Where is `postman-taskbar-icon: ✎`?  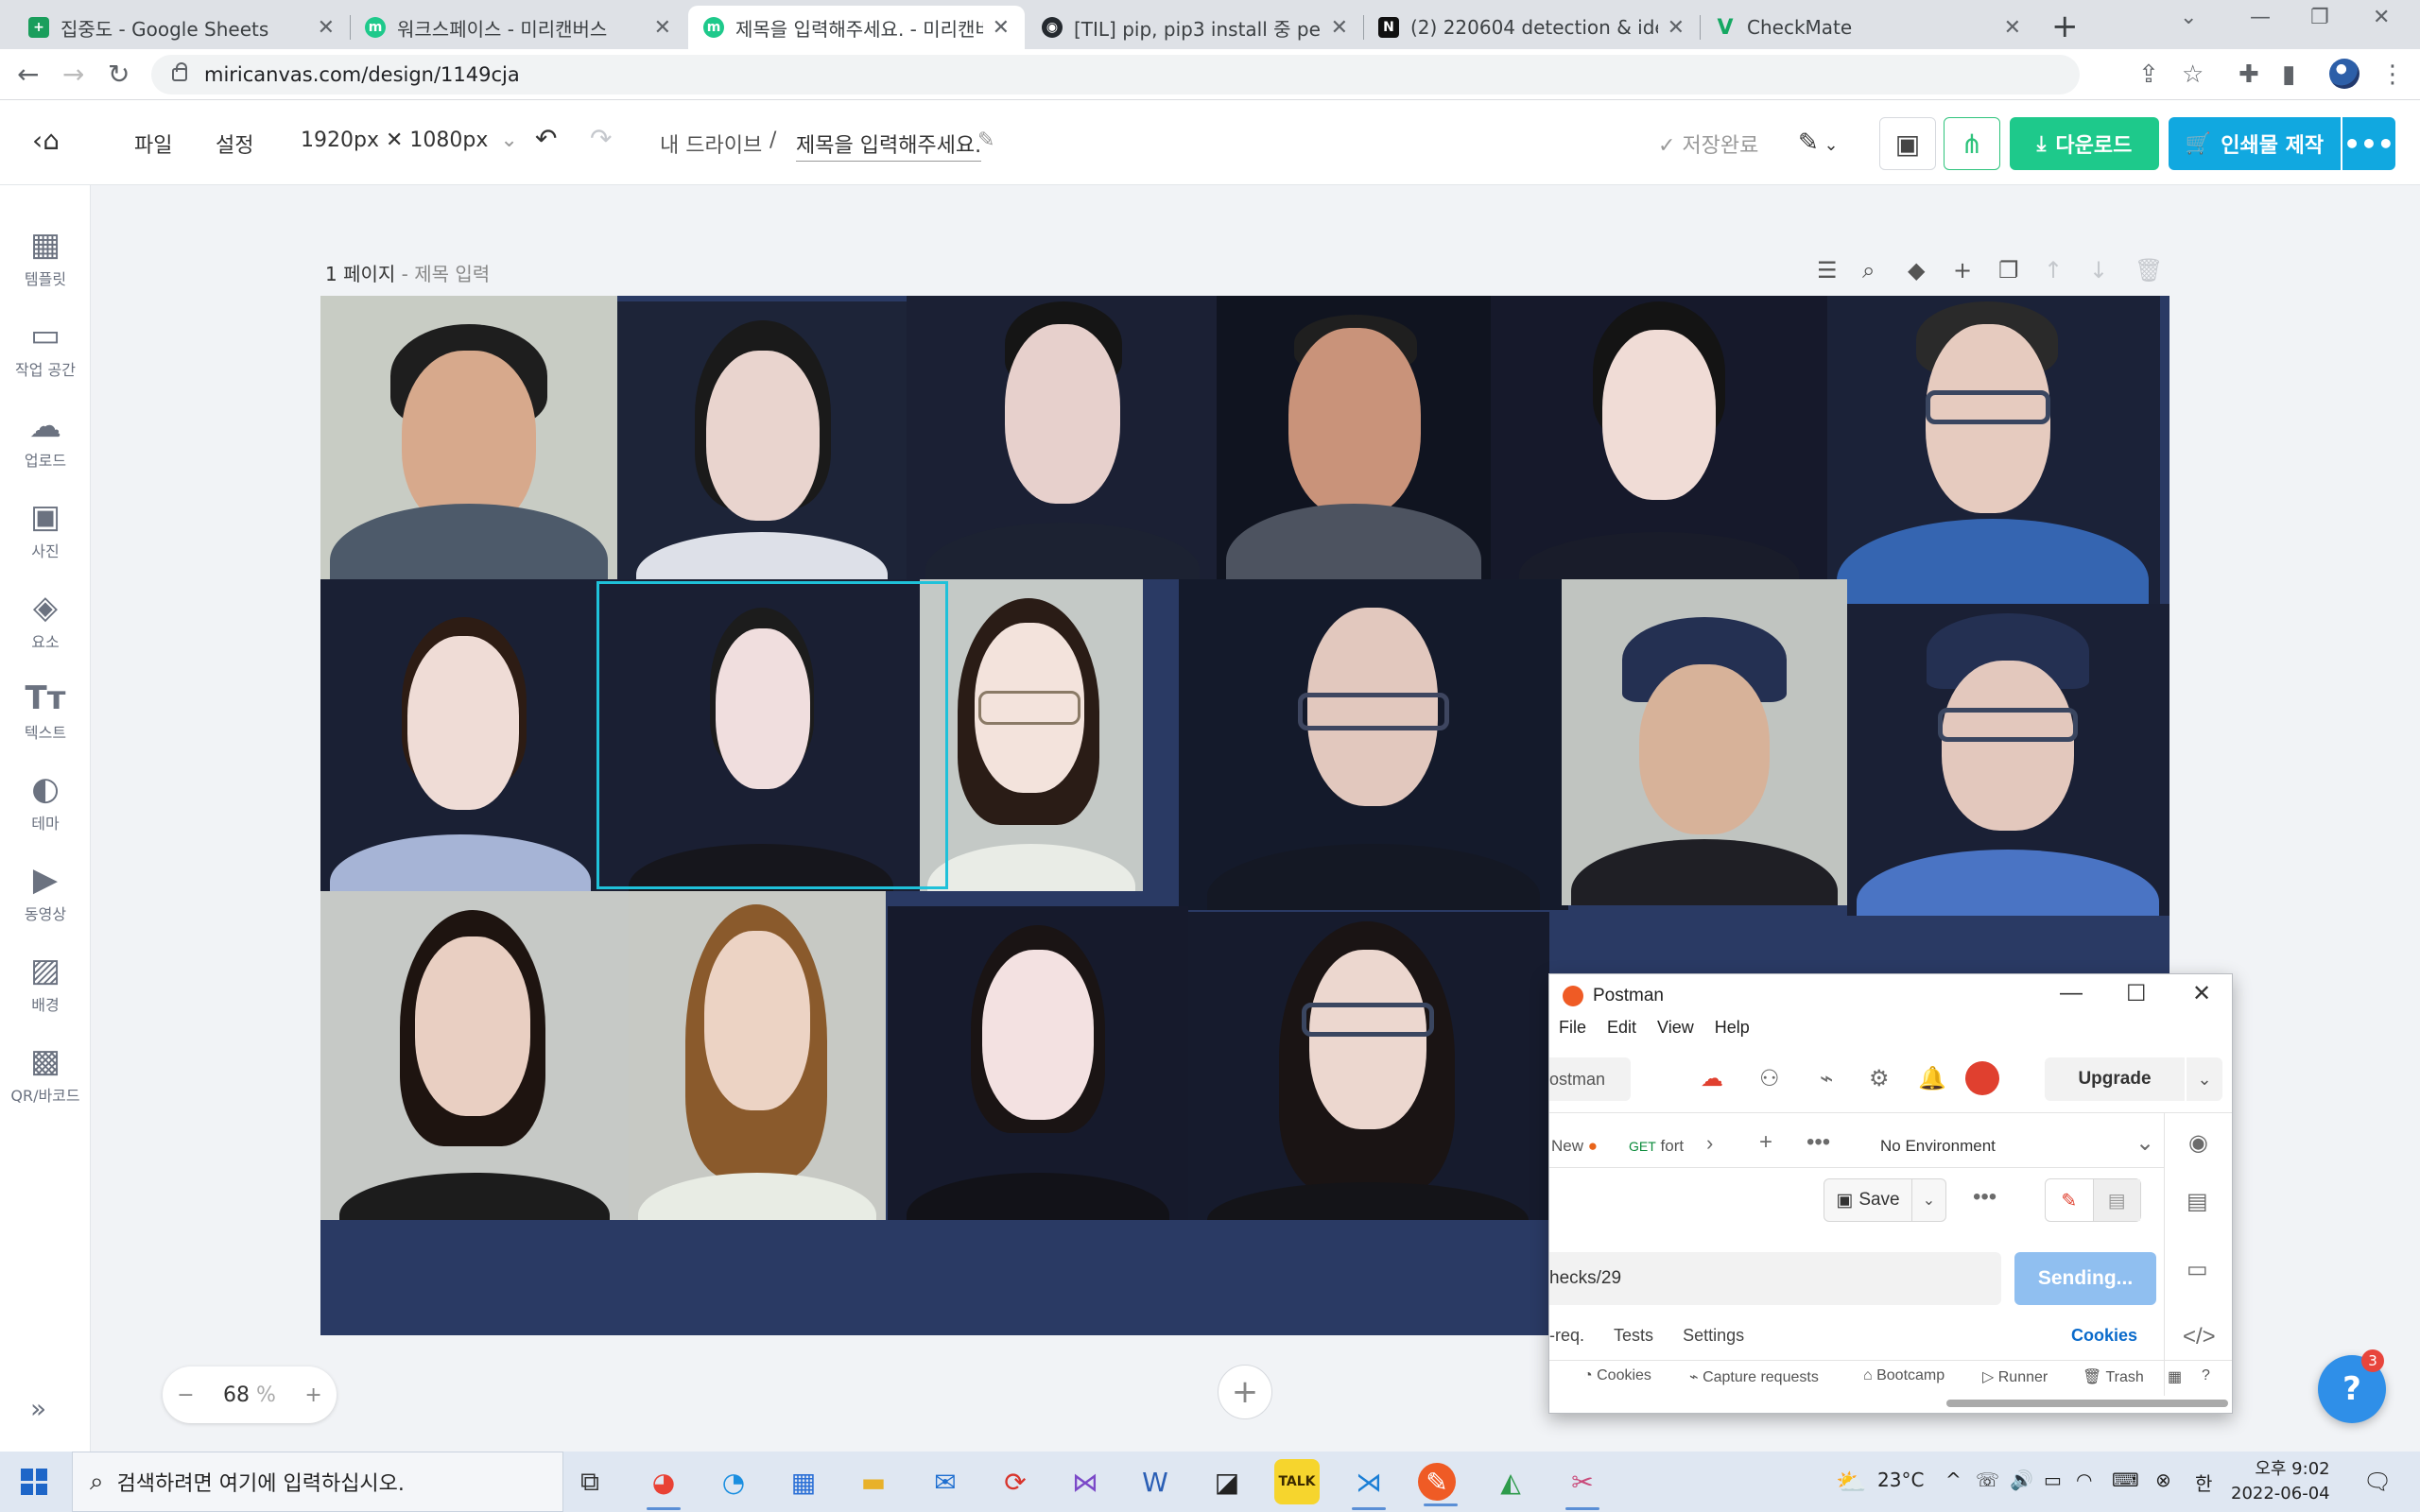 postman-taskbar-icon: ✎ is located at coordinates (1438, 1484).